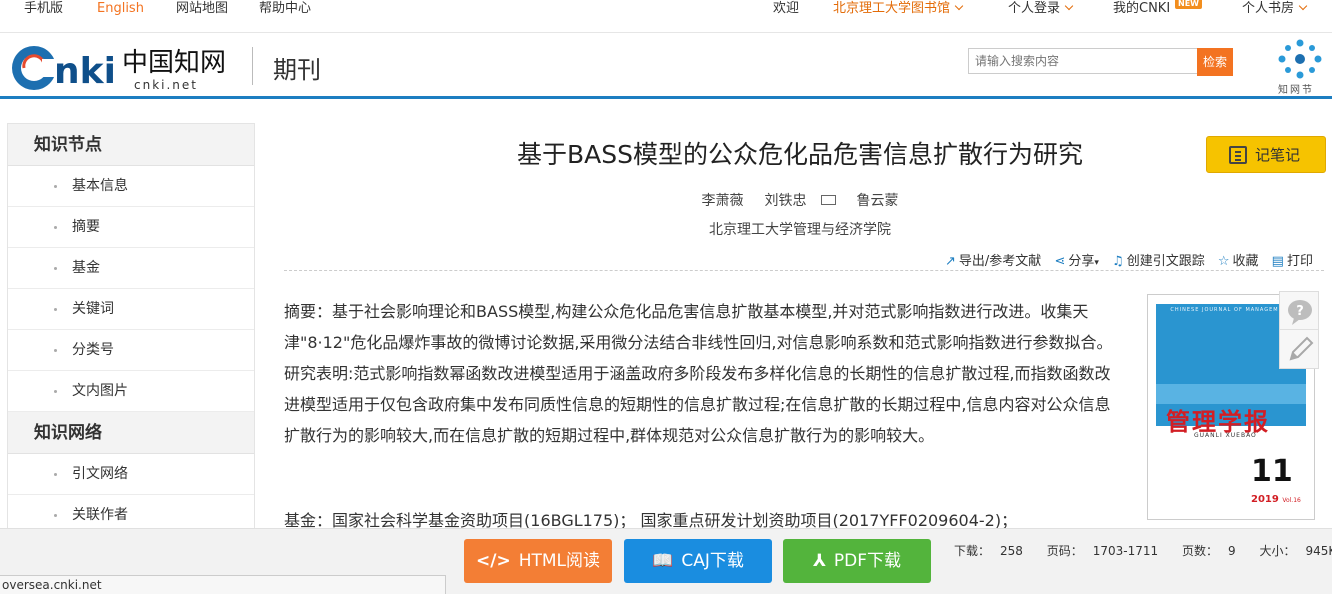 Image resolution: width=1332 pixels, height=594 pixels. What do you see at coordinates (1034, 8) in the screenshot?
I see `login-label: 个人登录` at bounding box center [1034, 8].